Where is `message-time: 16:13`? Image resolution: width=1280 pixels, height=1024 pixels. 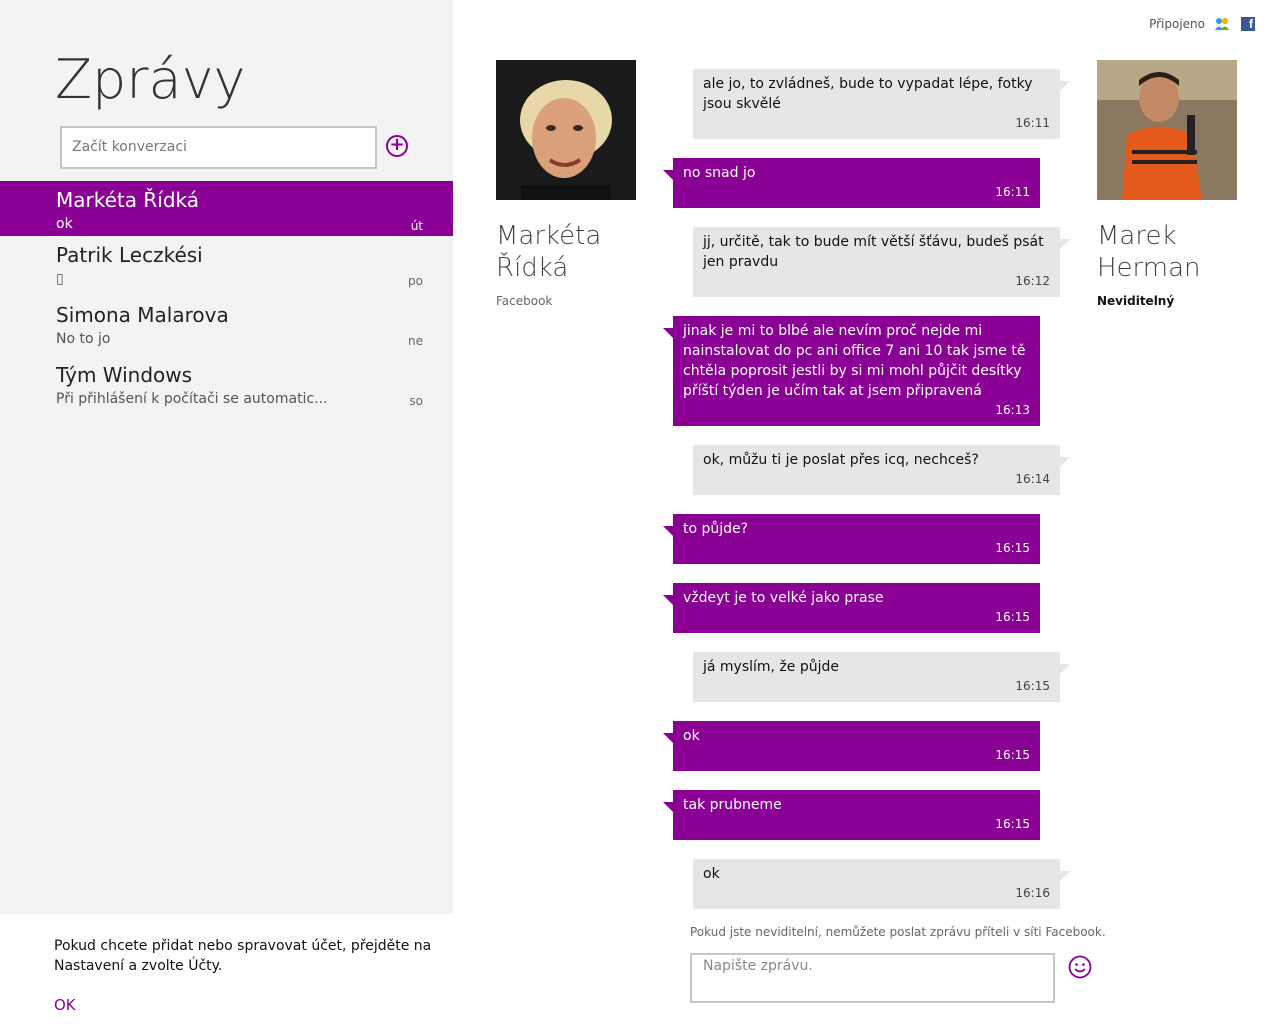
message-time: 16:13 is located at coordinates (1012, 410).